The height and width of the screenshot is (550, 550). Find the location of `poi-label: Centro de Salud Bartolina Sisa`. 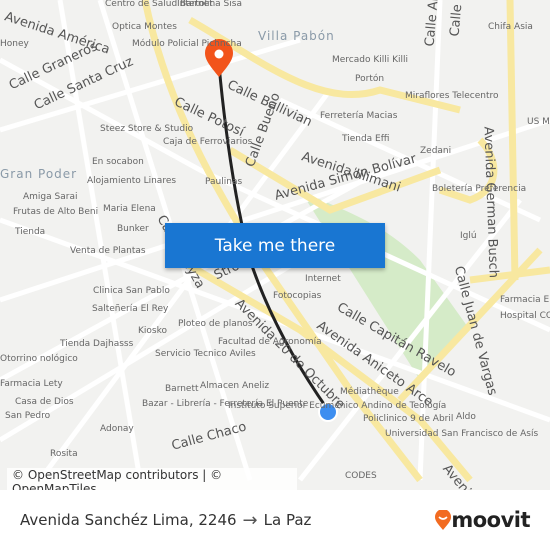

poi-label: Centro de Salud Bartolina Sisa is located at coordinates (173, 4).